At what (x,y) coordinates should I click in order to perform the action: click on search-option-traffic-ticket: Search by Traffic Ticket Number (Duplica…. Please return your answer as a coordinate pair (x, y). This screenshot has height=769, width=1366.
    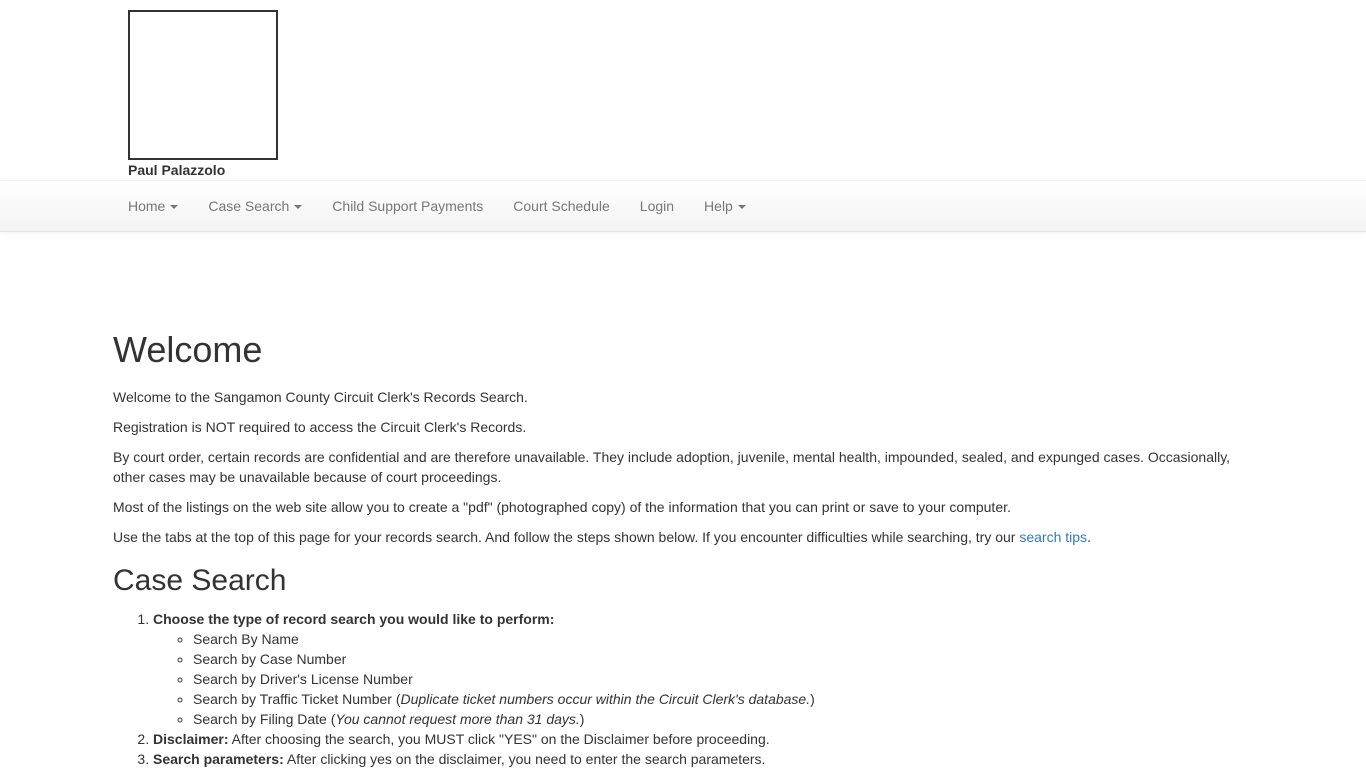
    Looking at the image, I should click on (723, 699).